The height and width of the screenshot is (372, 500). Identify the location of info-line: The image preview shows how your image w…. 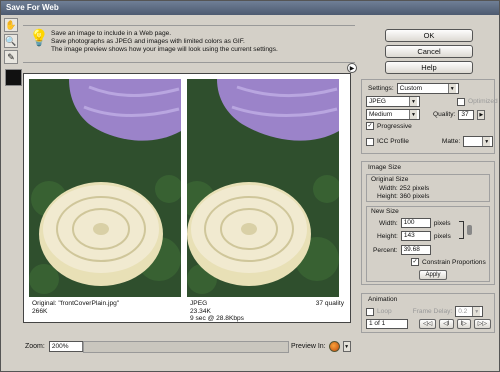
(164, 49).